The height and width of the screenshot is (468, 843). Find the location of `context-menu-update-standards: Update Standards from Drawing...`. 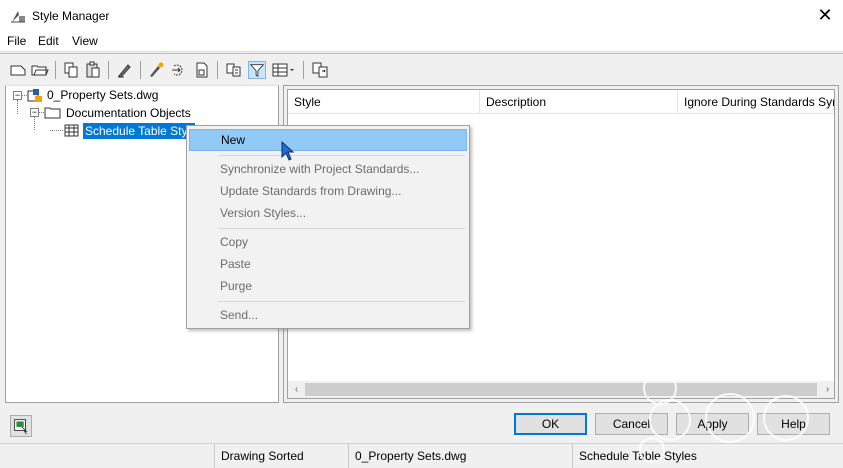

context-menu-update-standards: Update Standards from Drawing... is located at coordinates (328, 191).